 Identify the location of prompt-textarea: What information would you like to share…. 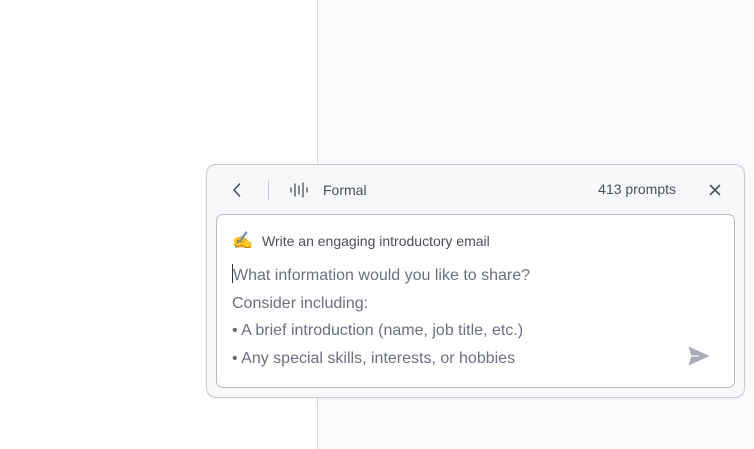
(452, 317).